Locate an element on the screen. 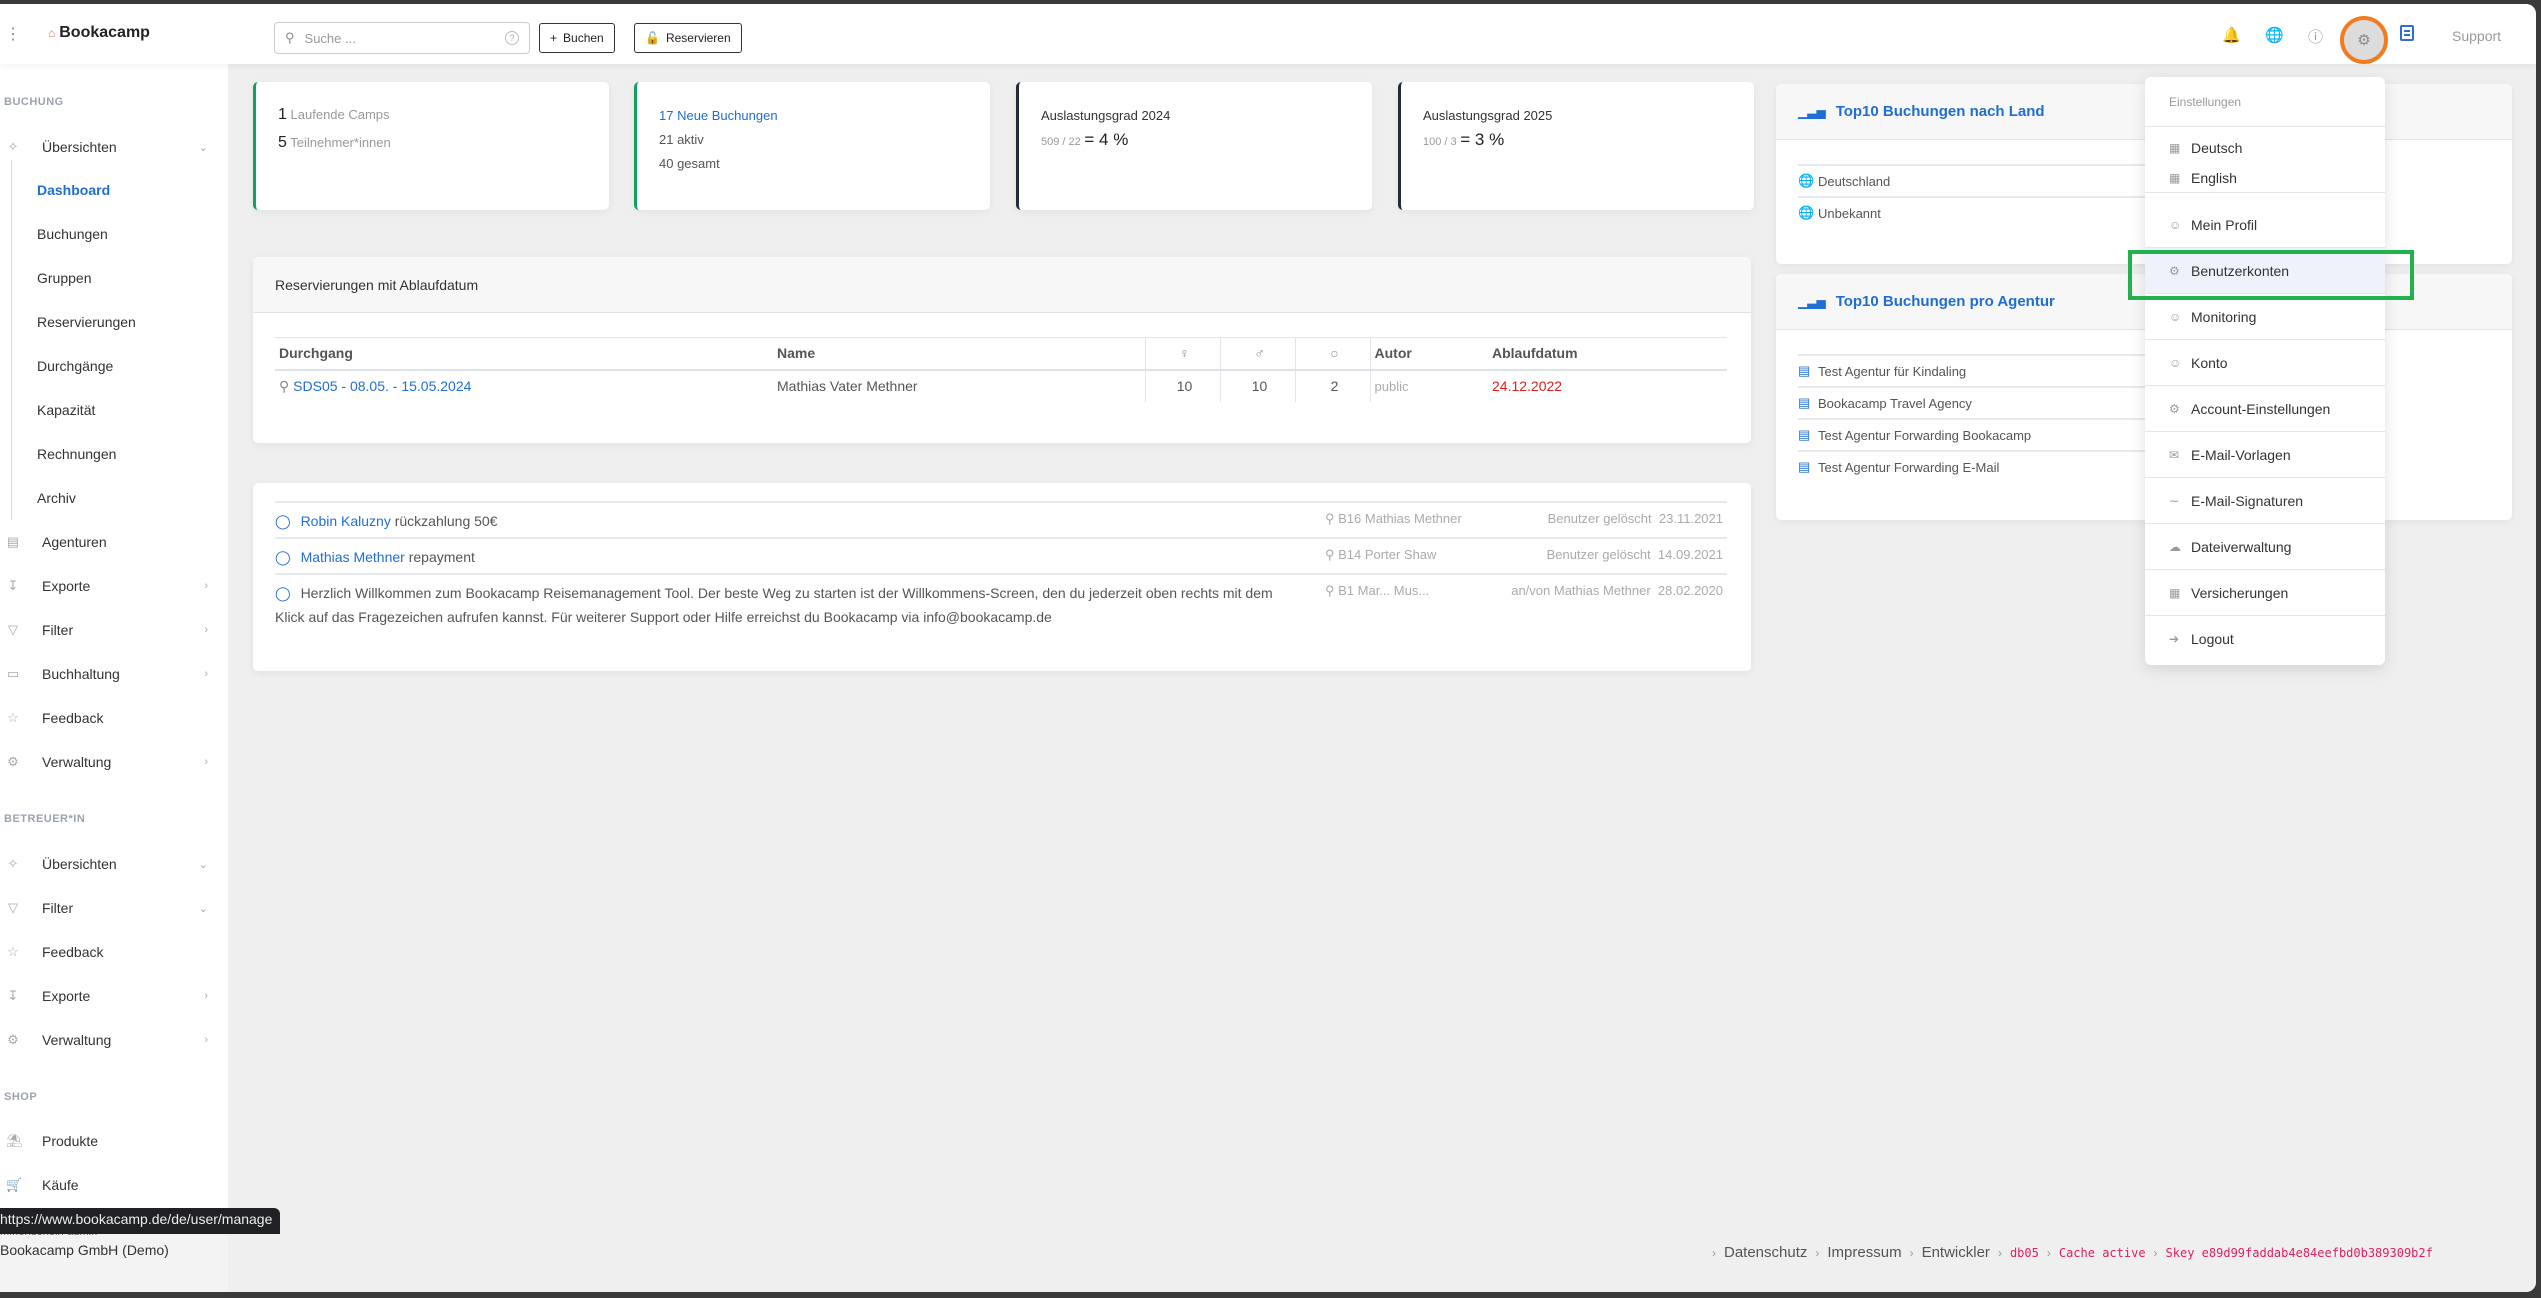 The width and height of the screenshot is (2541, 1298). sidebar-item-rechnungen: Rechnungen is located at coordinates (76, 454).